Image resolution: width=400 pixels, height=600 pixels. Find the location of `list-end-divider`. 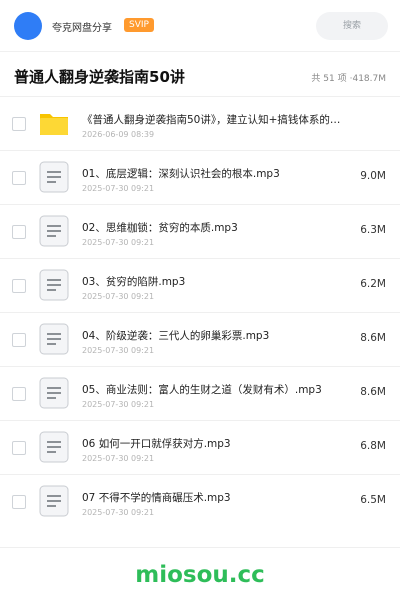

list-end-divider is located at coordinates (200, 547).